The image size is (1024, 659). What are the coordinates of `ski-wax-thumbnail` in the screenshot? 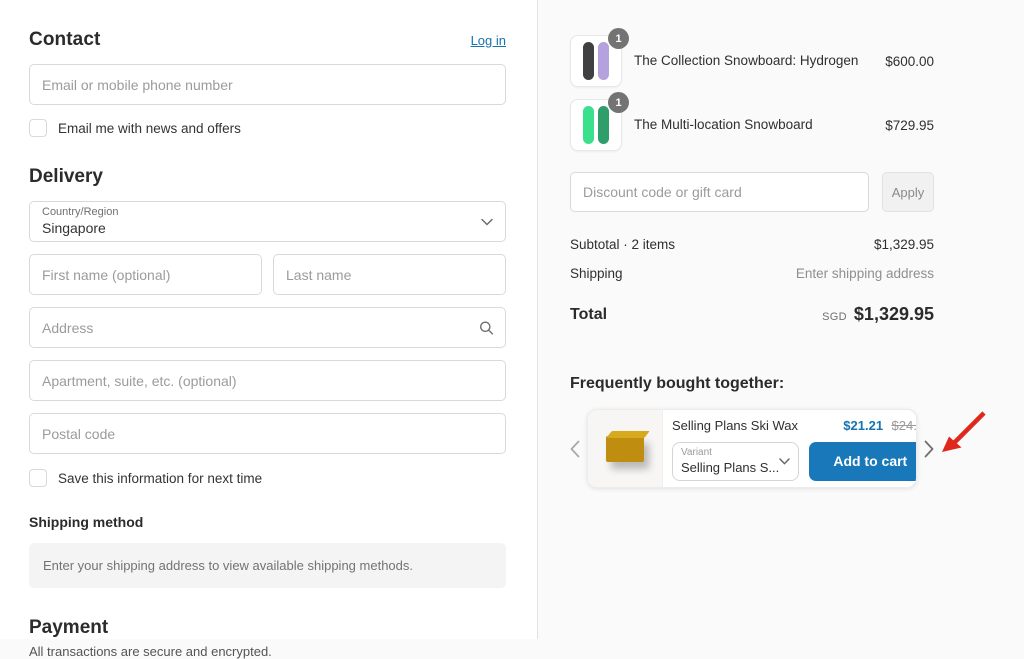 It's located at (625, 448).